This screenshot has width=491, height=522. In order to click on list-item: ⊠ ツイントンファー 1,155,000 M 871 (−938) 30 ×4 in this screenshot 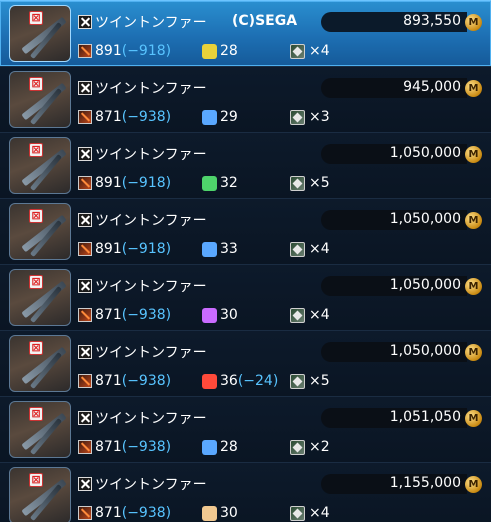, I will do `click(245, 492)`.